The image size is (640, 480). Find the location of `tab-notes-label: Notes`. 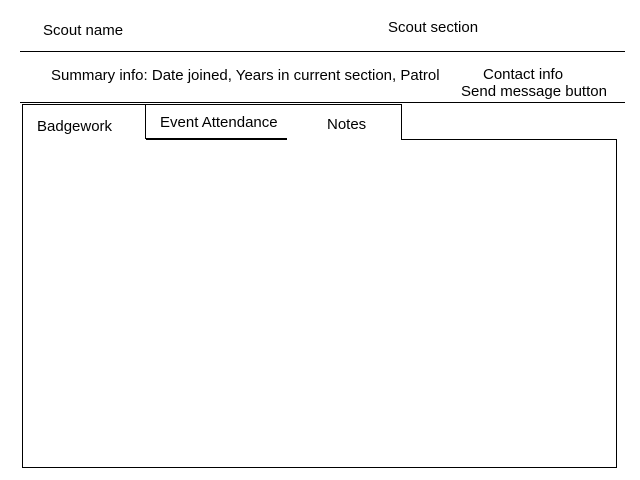

tab-notes-label: Notes is located at coordinates (347, 124).